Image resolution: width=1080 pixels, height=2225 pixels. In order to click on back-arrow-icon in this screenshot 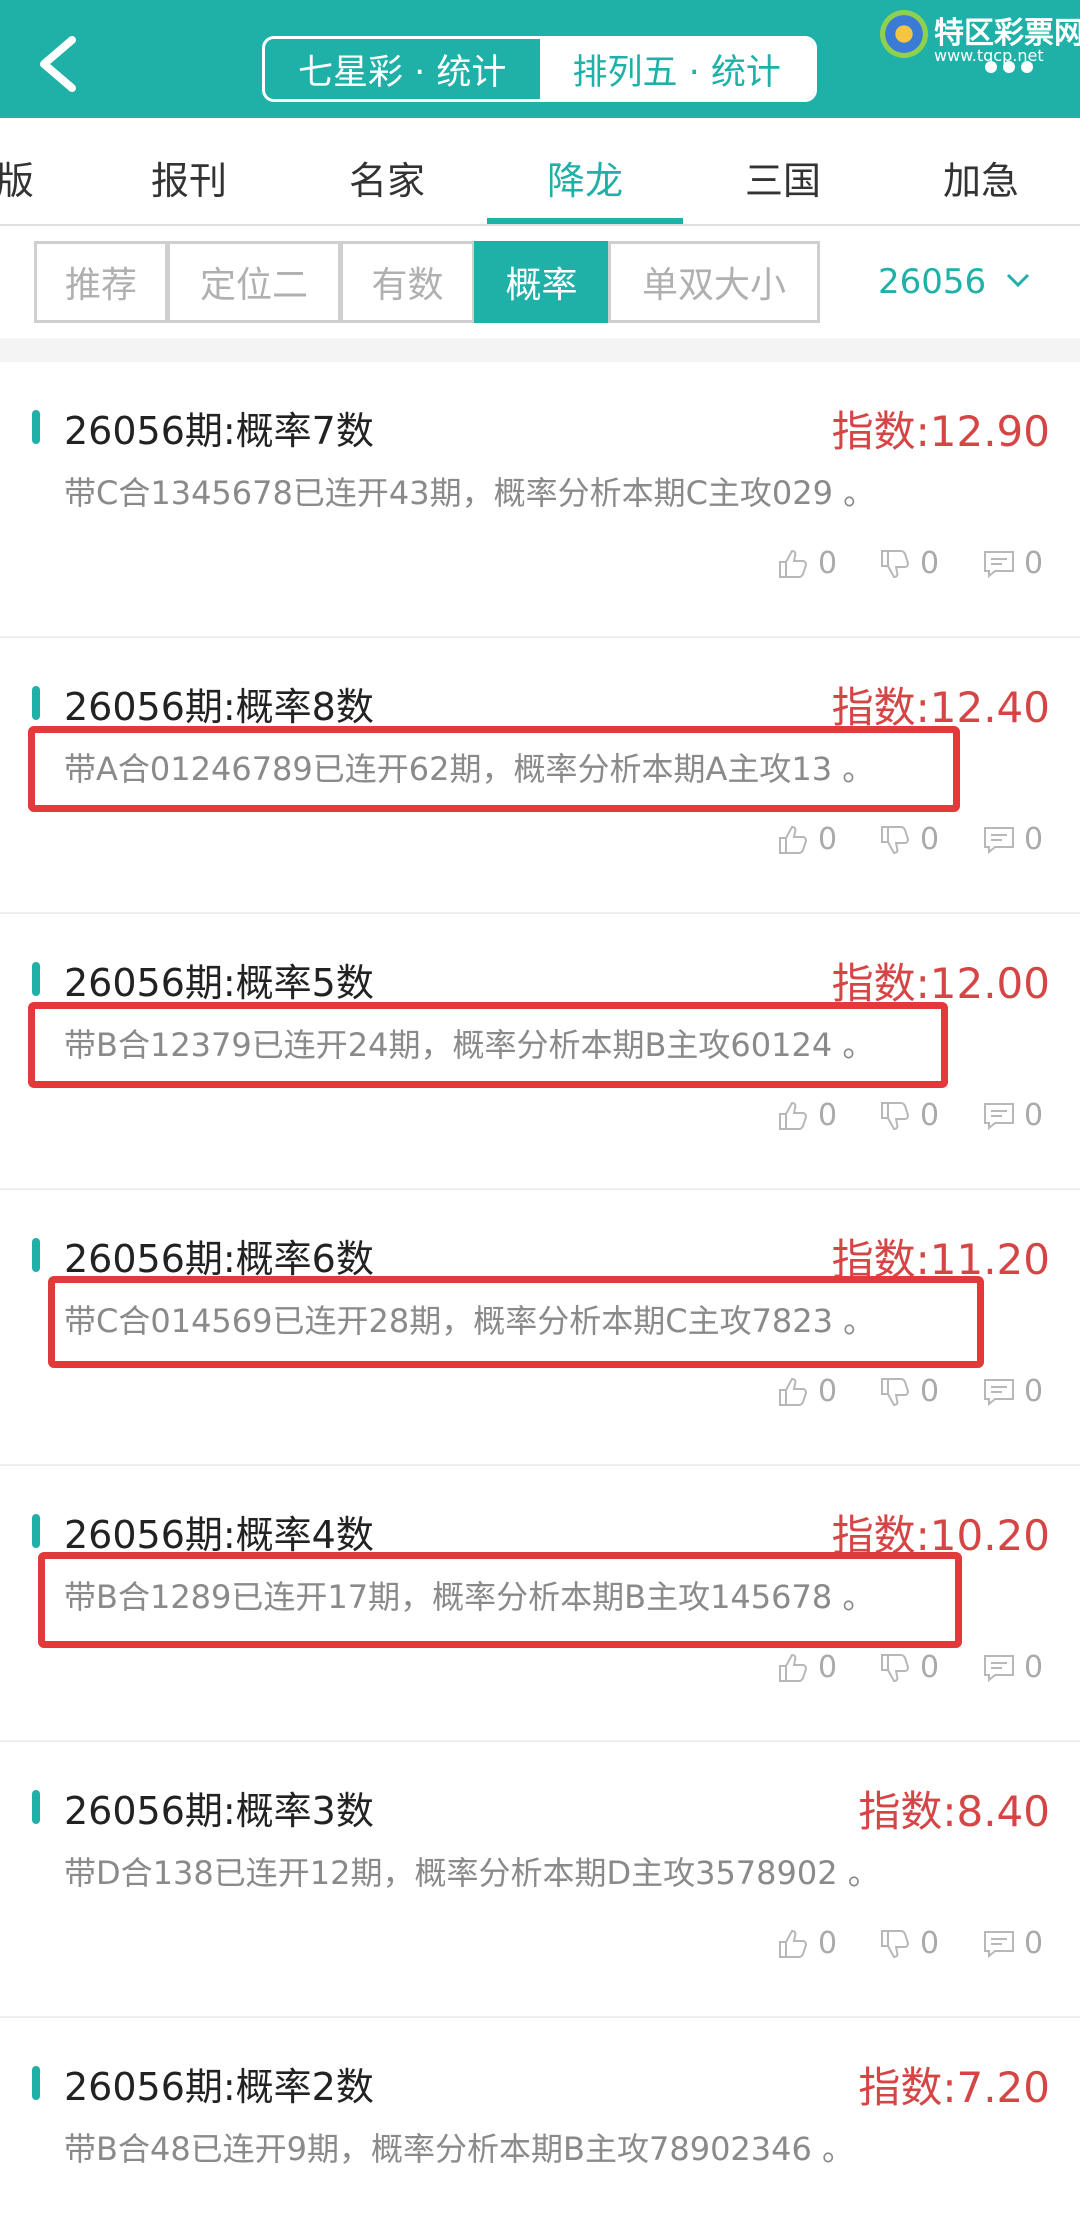, I will do `click(60, 64)`.